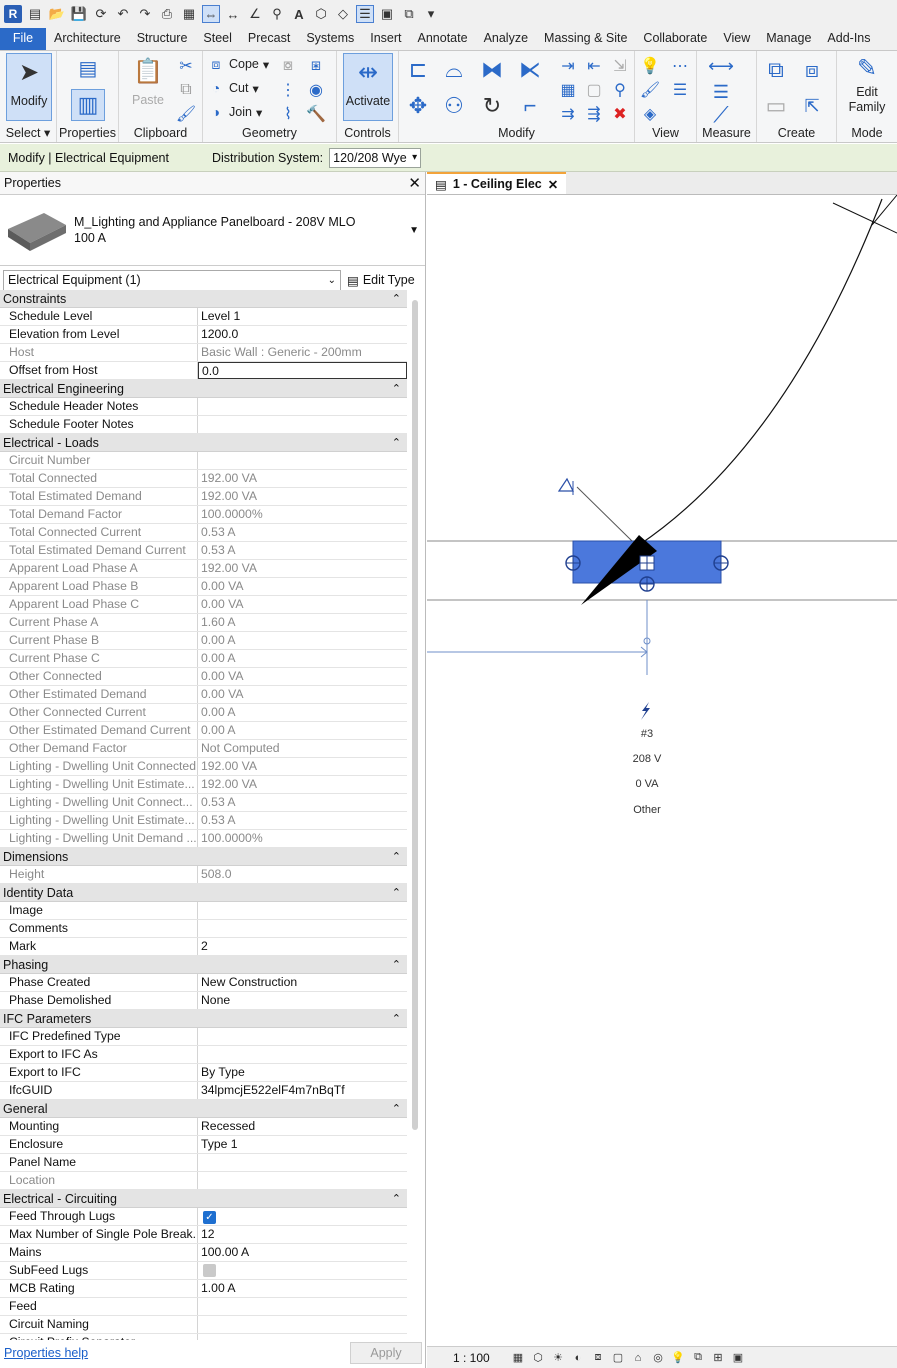  What do you see at coordinates (35, 14) in the screenshot?
I see `home-icon: ▤` at bounding box center [35, 14].